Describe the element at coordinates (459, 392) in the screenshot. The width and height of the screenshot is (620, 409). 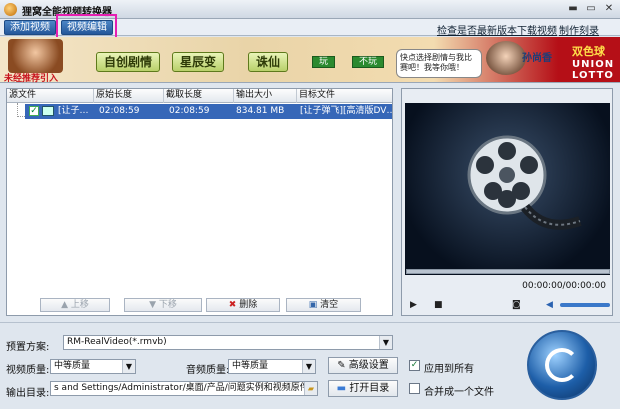
I see `merge-label: 合并成一个文件` at that location.